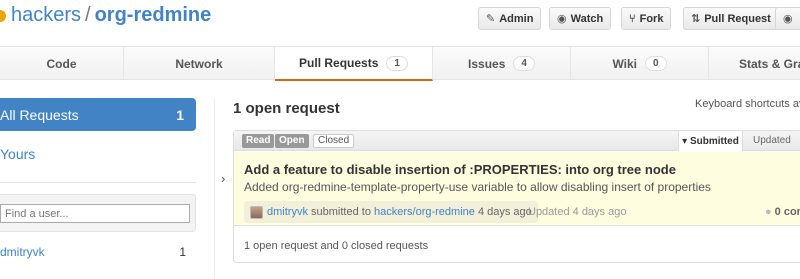 This screenshot has width=800, height=279. What do you see at coordinates (354, 64) in the screenshot?
I see `tab-pull-requests: Pull Requests 1` at bounding box center [354, 64].